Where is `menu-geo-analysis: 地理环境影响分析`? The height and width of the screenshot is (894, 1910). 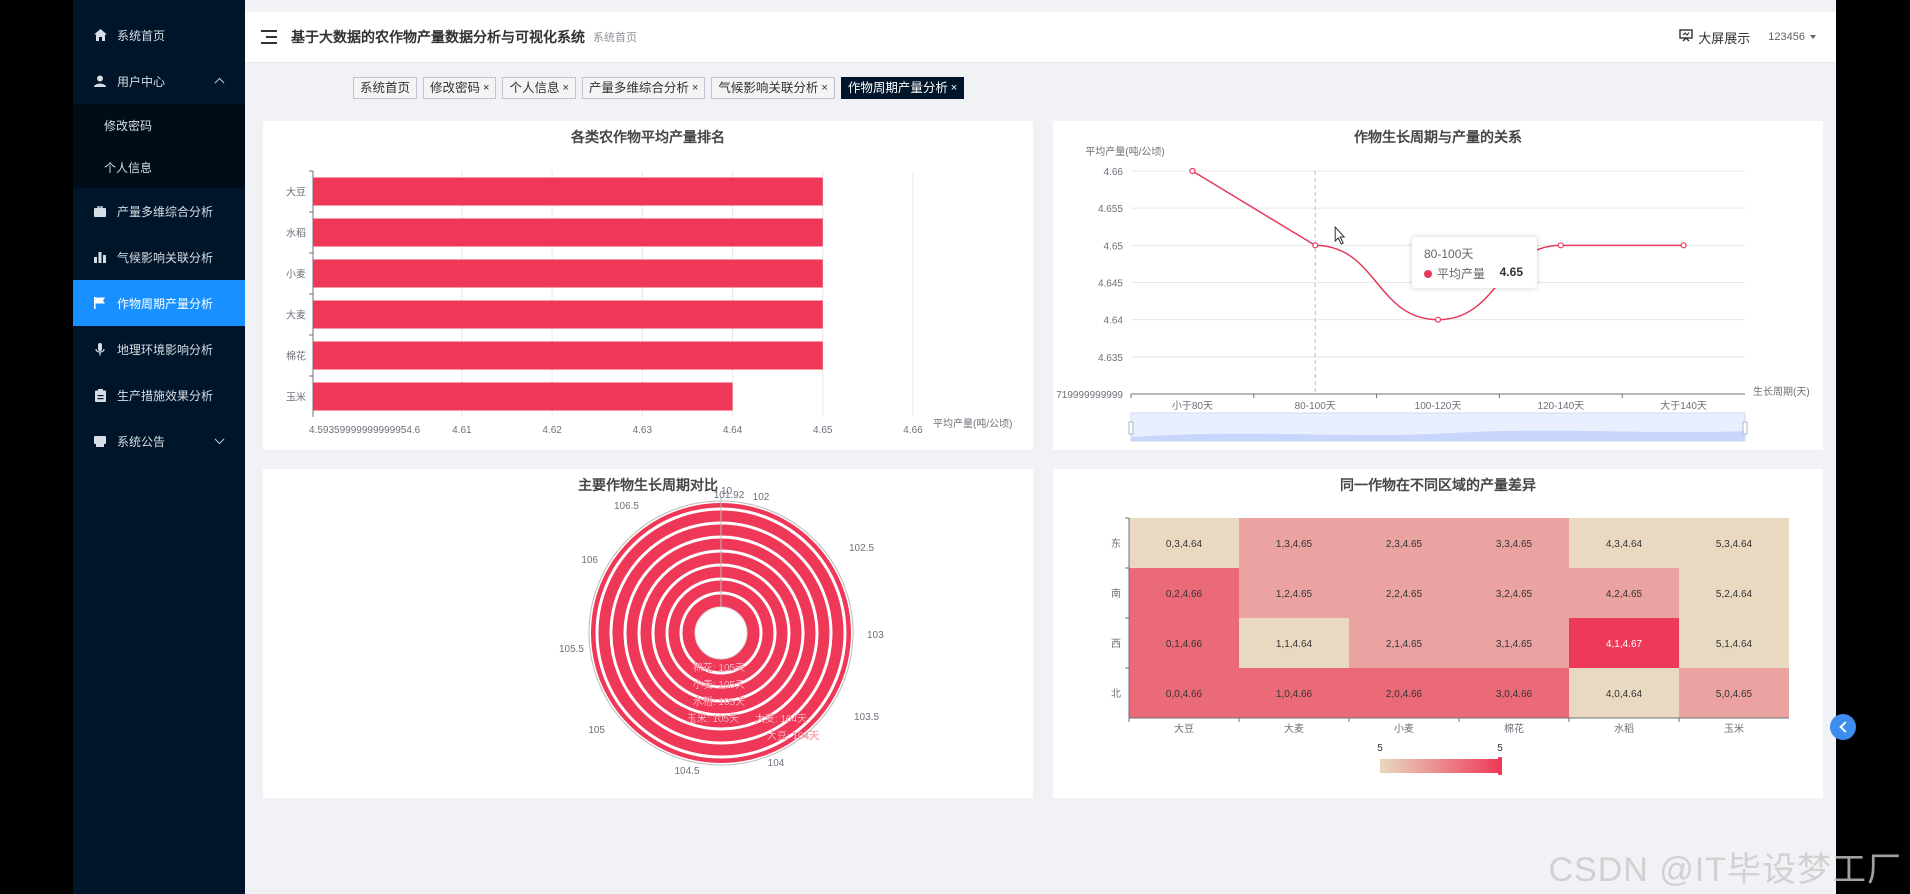
menu-geo-analysis: 地理环境影响分析 is located at coordinates (159, 349).